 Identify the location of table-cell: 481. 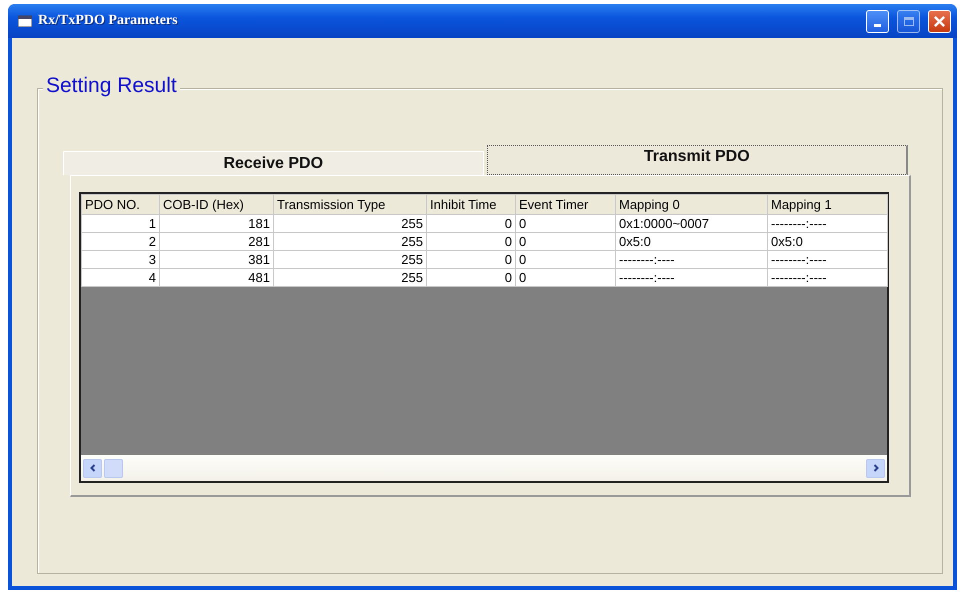
(217, 277).